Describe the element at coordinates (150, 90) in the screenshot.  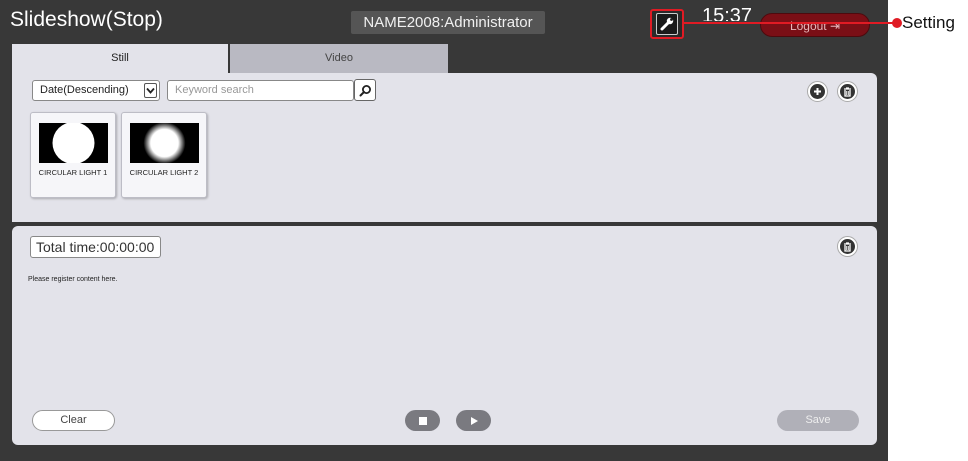
I see `chevron-down-icon` at that location.